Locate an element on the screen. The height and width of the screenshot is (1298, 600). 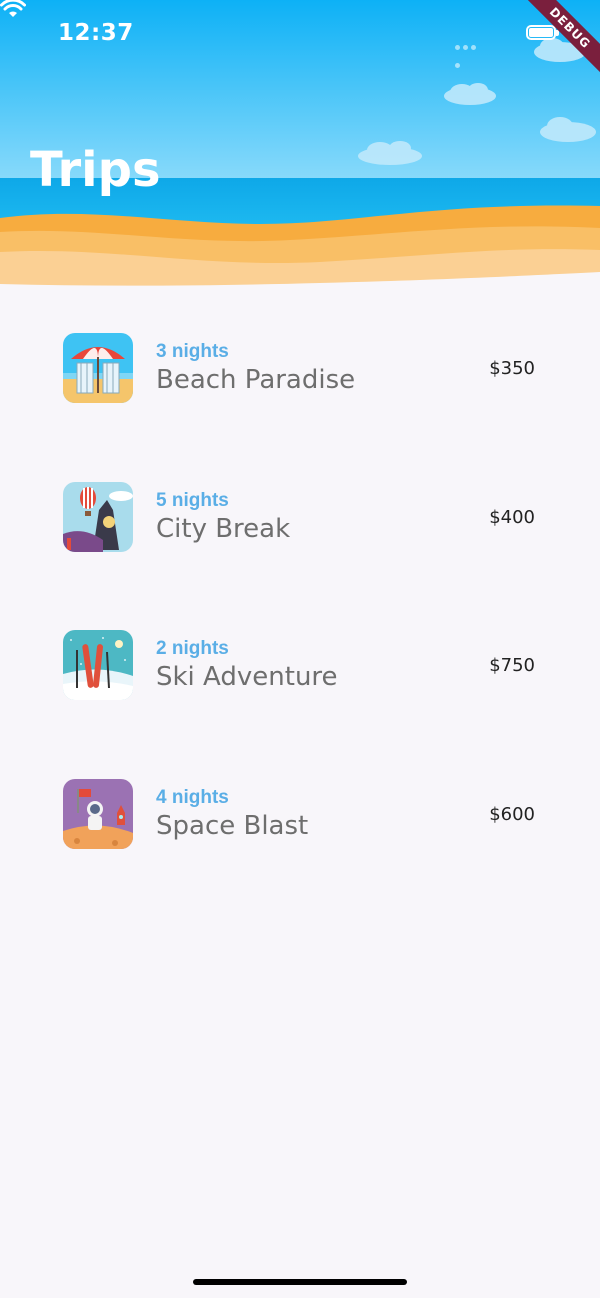
trip-name: Beach Paradise is located at coordinates (256, 380).